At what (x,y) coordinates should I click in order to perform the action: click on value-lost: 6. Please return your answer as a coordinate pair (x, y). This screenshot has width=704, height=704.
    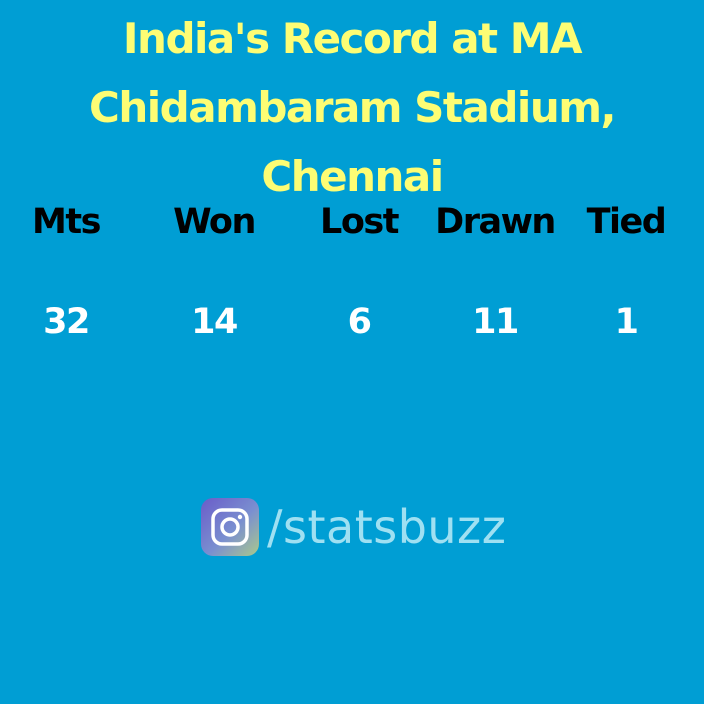
    Looking at the image, I should click on (359, 322).